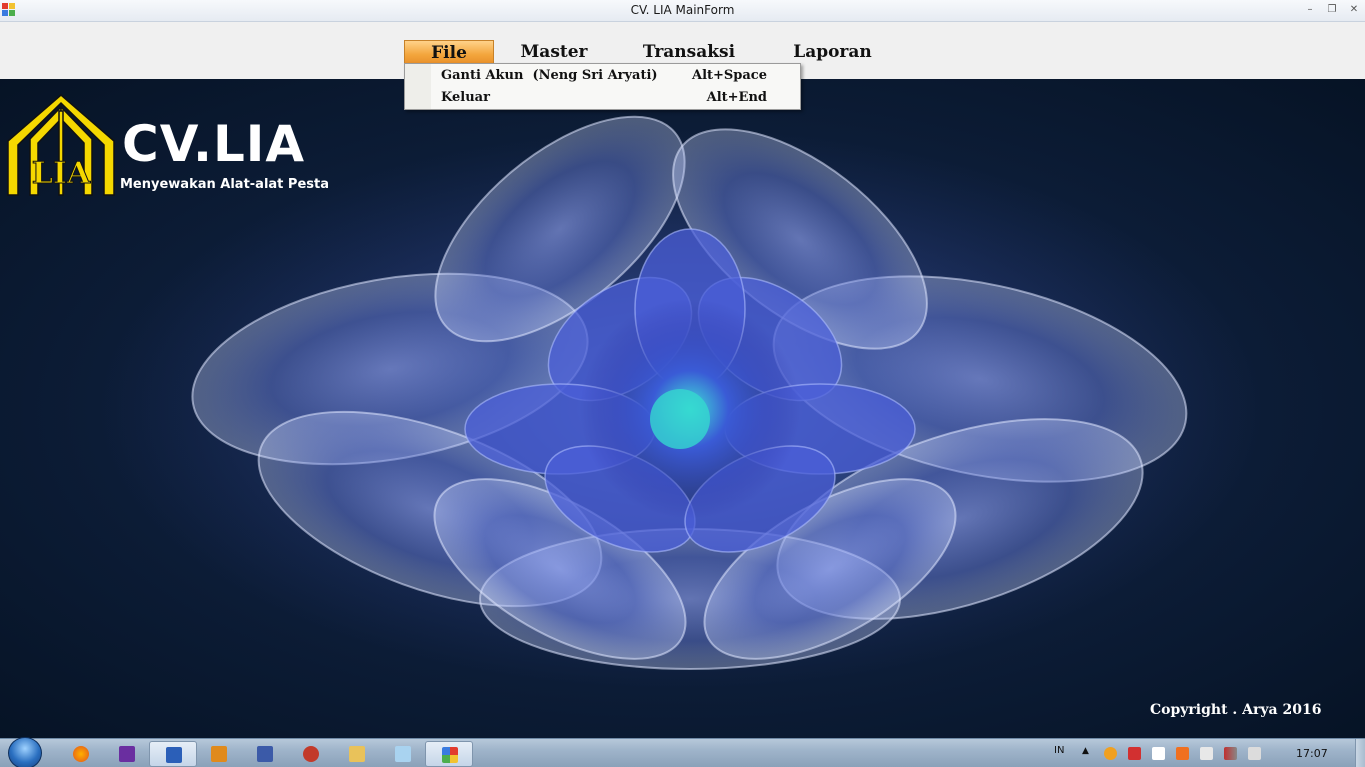 This screenshot has height=767, width=1365. What do you see at coordinates (1310, 10) in the screenshot?
I see `minimize-icon: –` at bounding box center [1310, 10].